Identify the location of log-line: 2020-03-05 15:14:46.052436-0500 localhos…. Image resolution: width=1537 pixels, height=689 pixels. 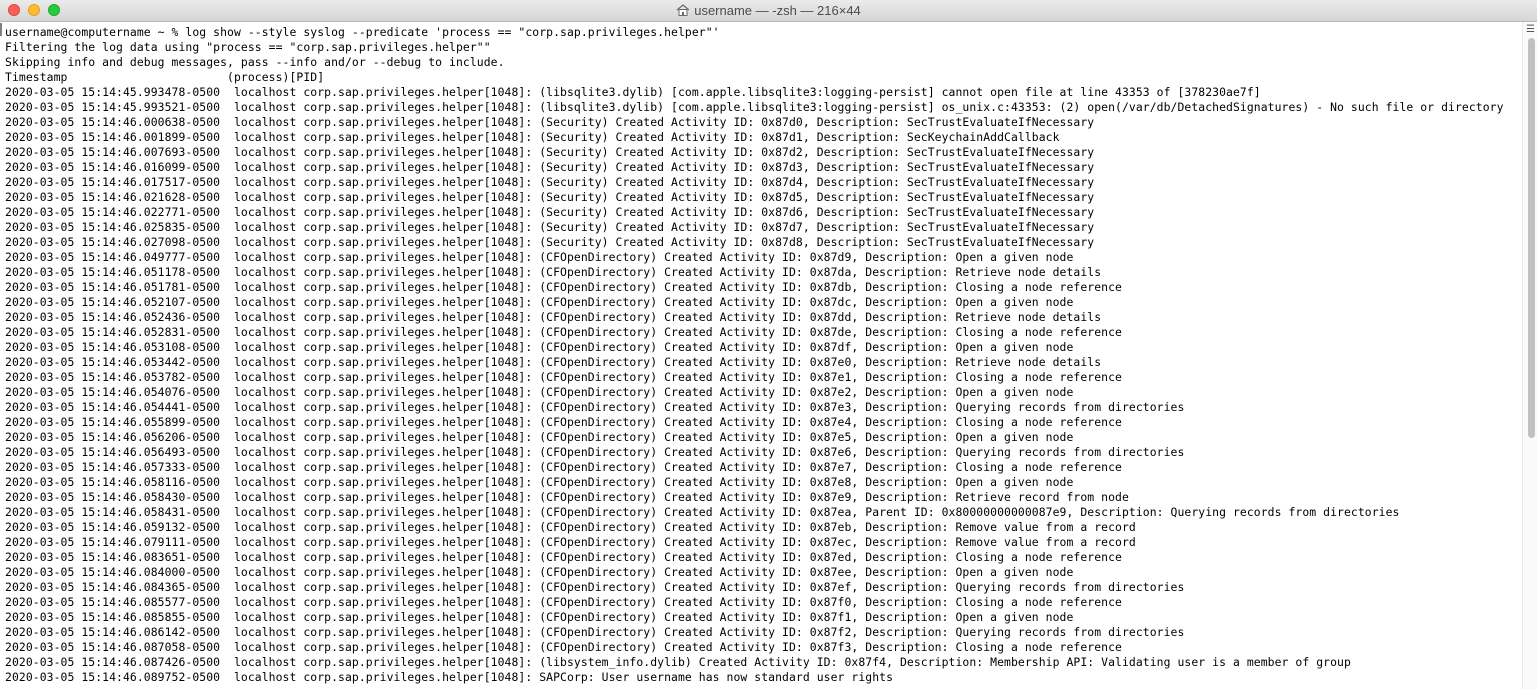
(553, 317).